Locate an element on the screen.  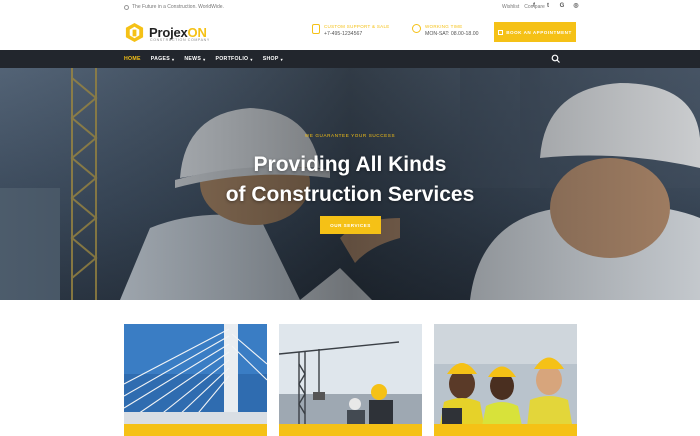
nav-item-pages: PAGES ▾ is located at coordinates (163, 59).